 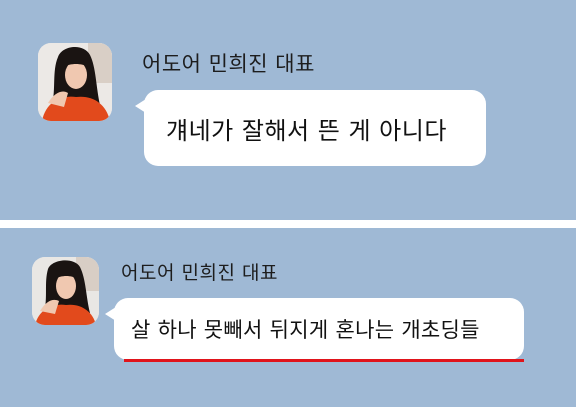 What do you see at coordinates (306, 131) in the screenshot?
I see `message-text: 걔네가 잘해서 뜬 게 아니다` at bounding box center [306, 131].